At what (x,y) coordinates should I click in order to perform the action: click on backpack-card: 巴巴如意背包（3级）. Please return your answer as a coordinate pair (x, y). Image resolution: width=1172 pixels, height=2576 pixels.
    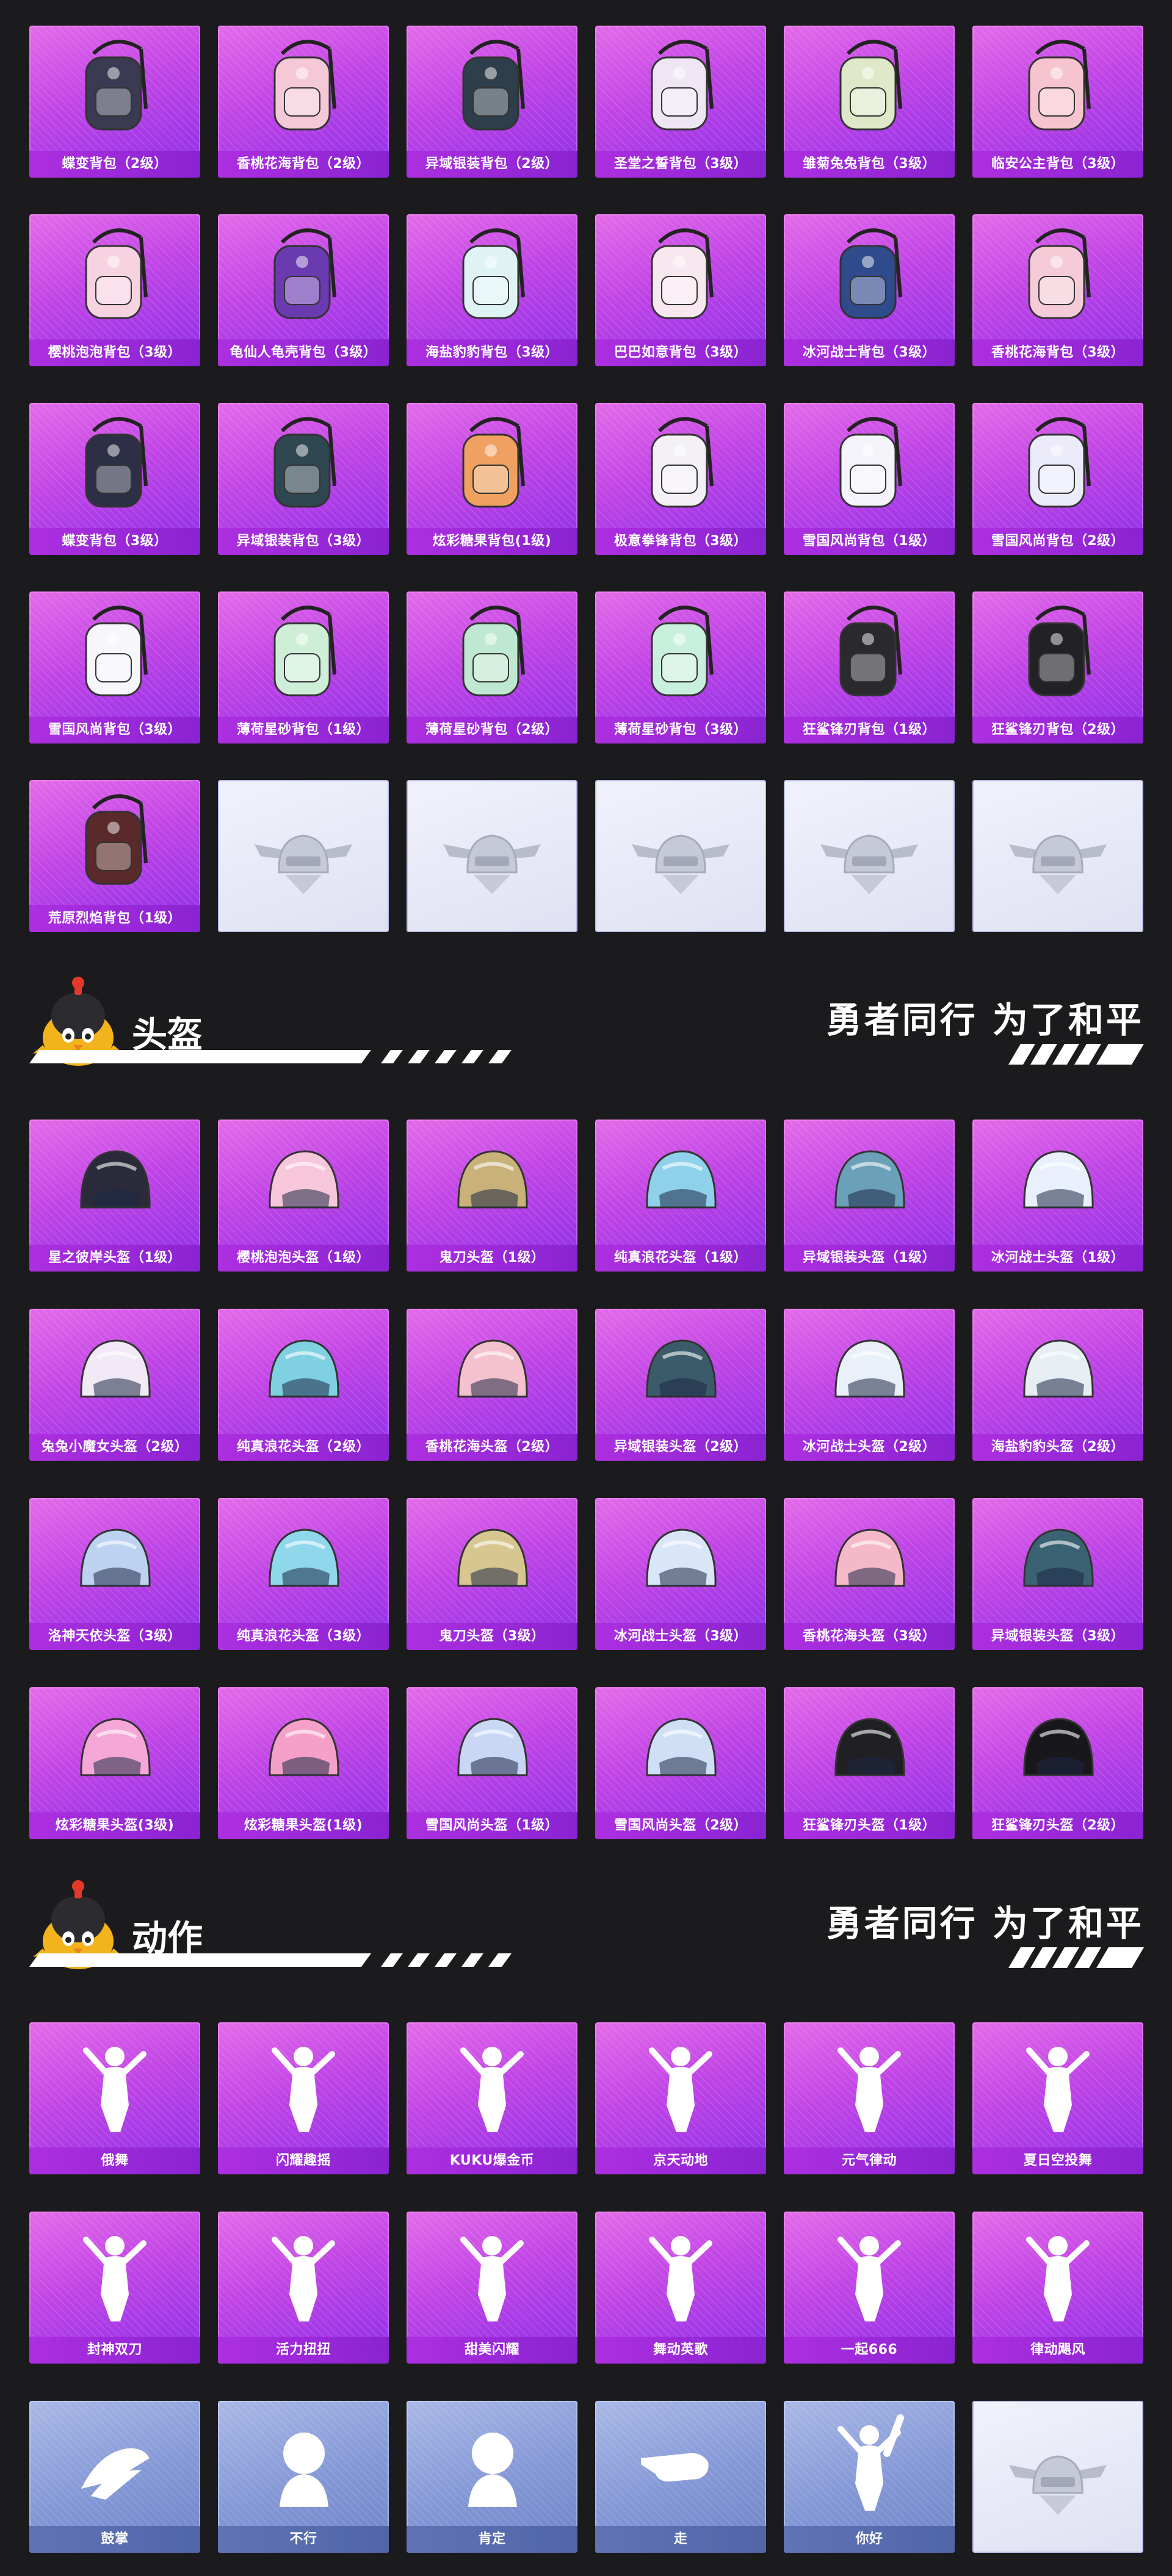
    Looking at the image, I should click on (681, 290).